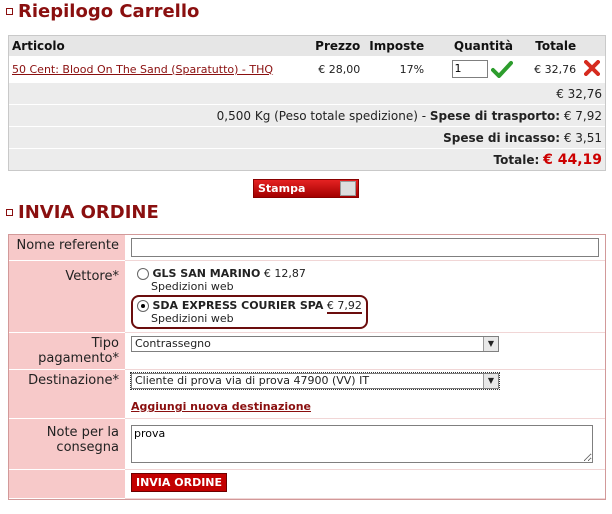 The image size is (612, 514). I want to click on print-button-label: Stampa, so click(282, 188).